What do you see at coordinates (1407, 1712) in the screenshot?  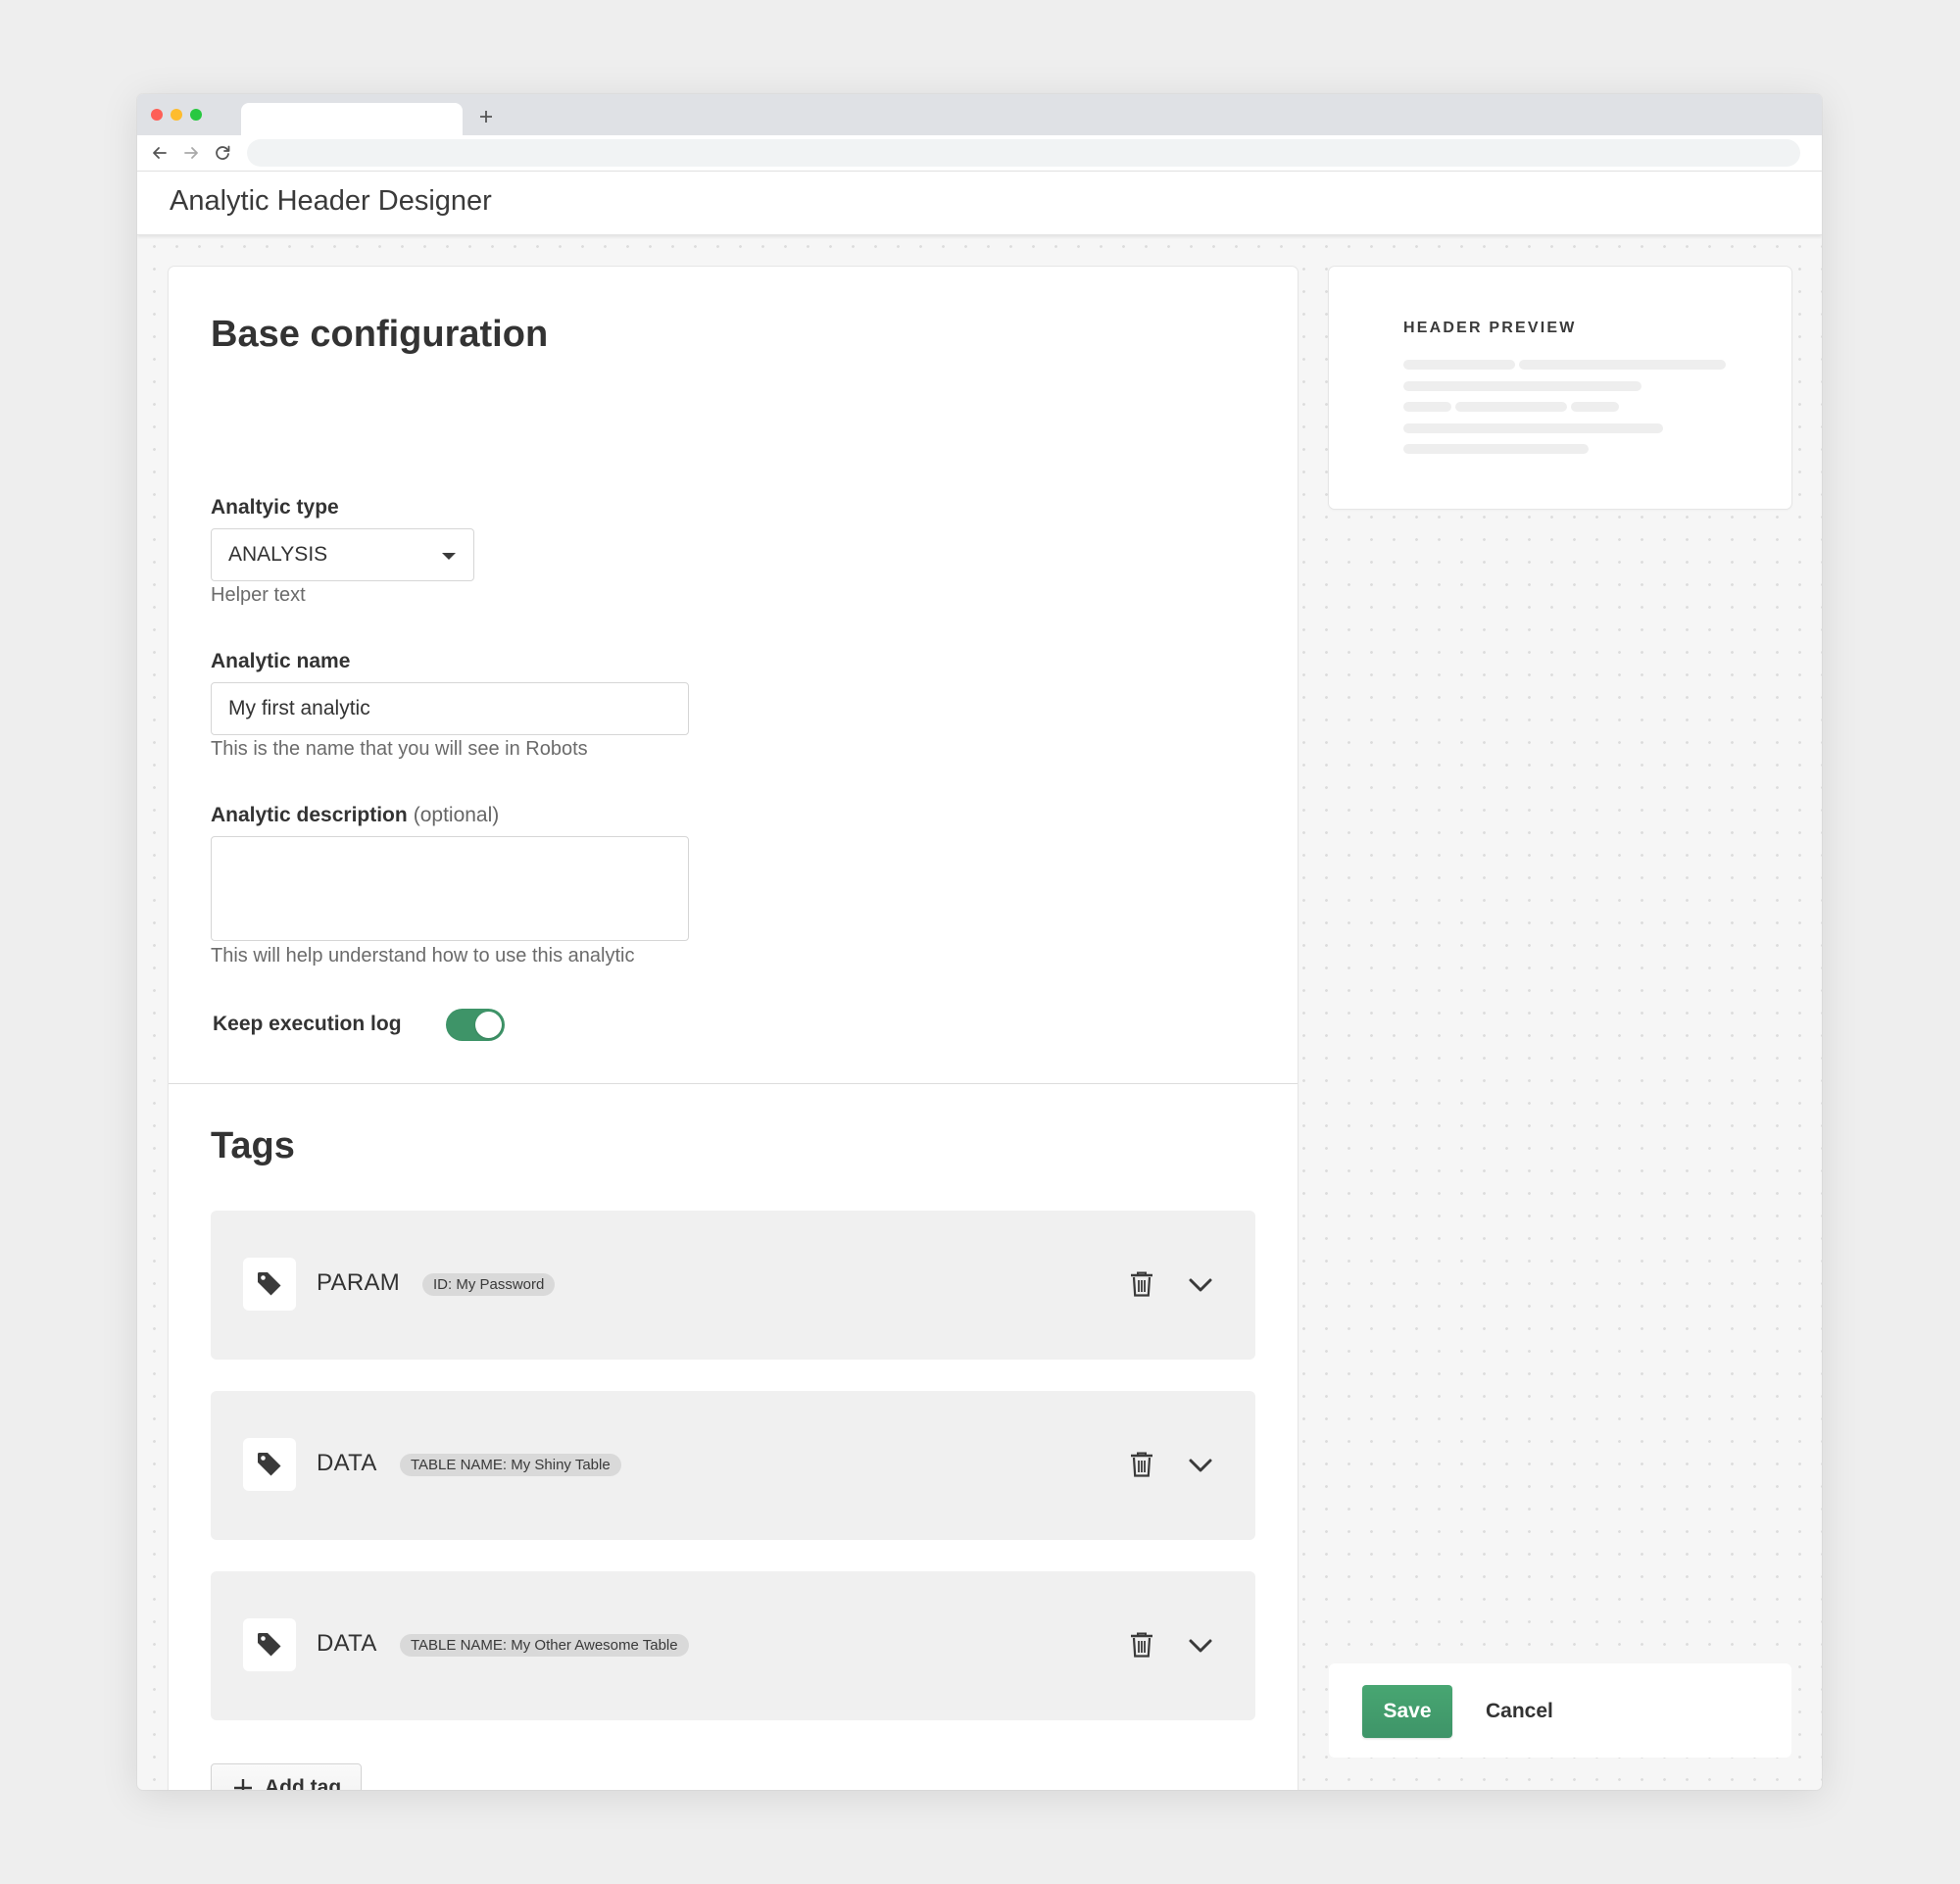 I see `save-button: Save` at bounding box center [1407, 1712].